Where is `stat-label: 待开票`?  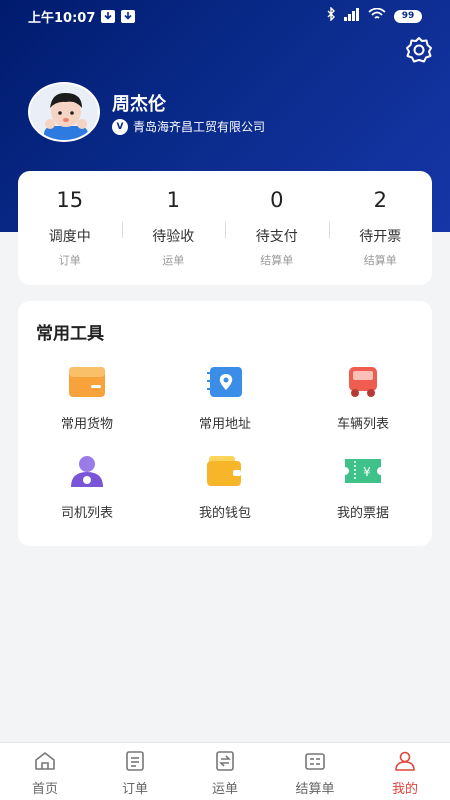 stat-label: 待开票 is located at coordinates (380, 237).